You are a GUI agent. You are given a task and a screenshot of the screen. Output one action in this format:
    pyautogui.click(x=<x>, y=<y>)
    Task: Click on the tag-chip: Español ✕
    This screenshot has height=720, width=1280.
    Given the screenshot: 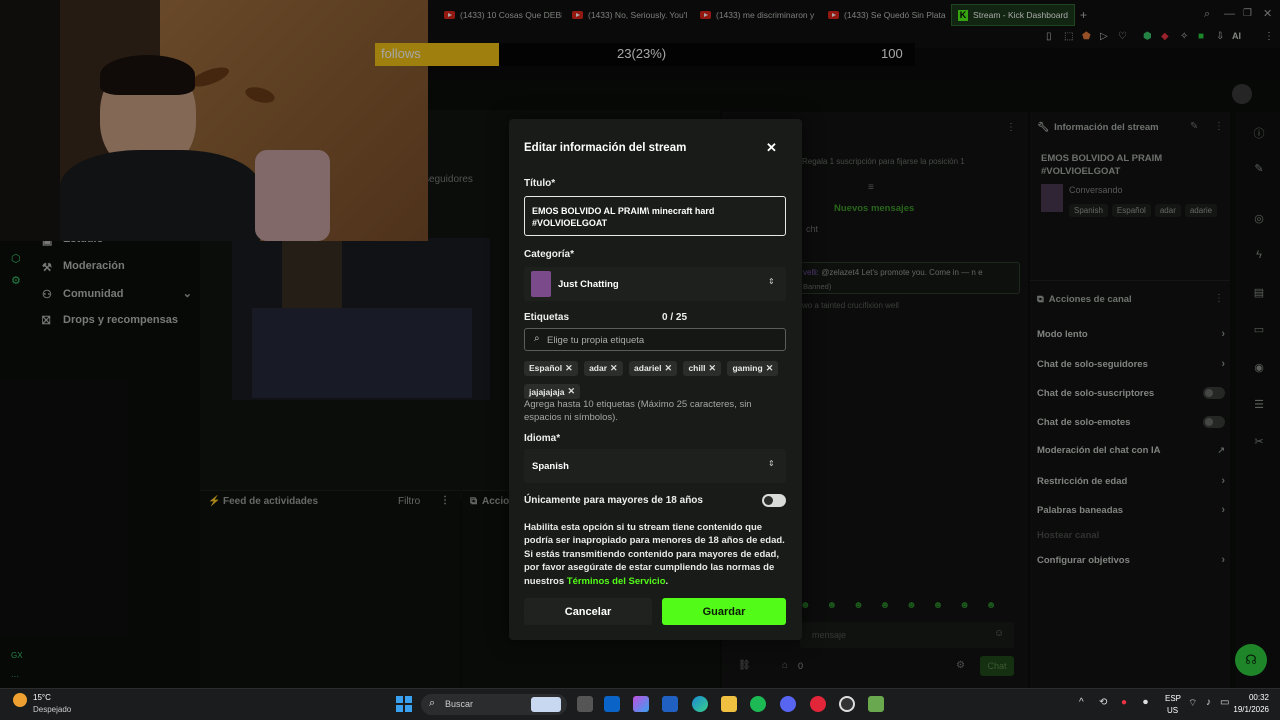 What is the action you would take?
    pyautogui.click(x=551, y=368)
    